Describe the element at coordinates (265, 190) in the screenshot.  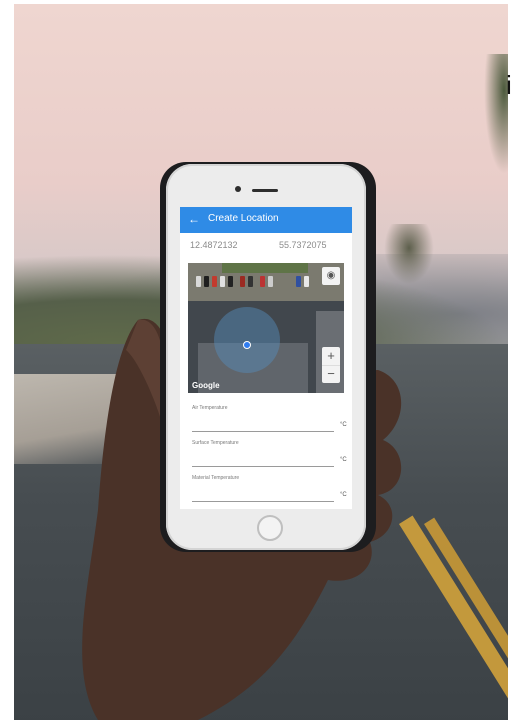
I see `earpiece-speaker` at that location.